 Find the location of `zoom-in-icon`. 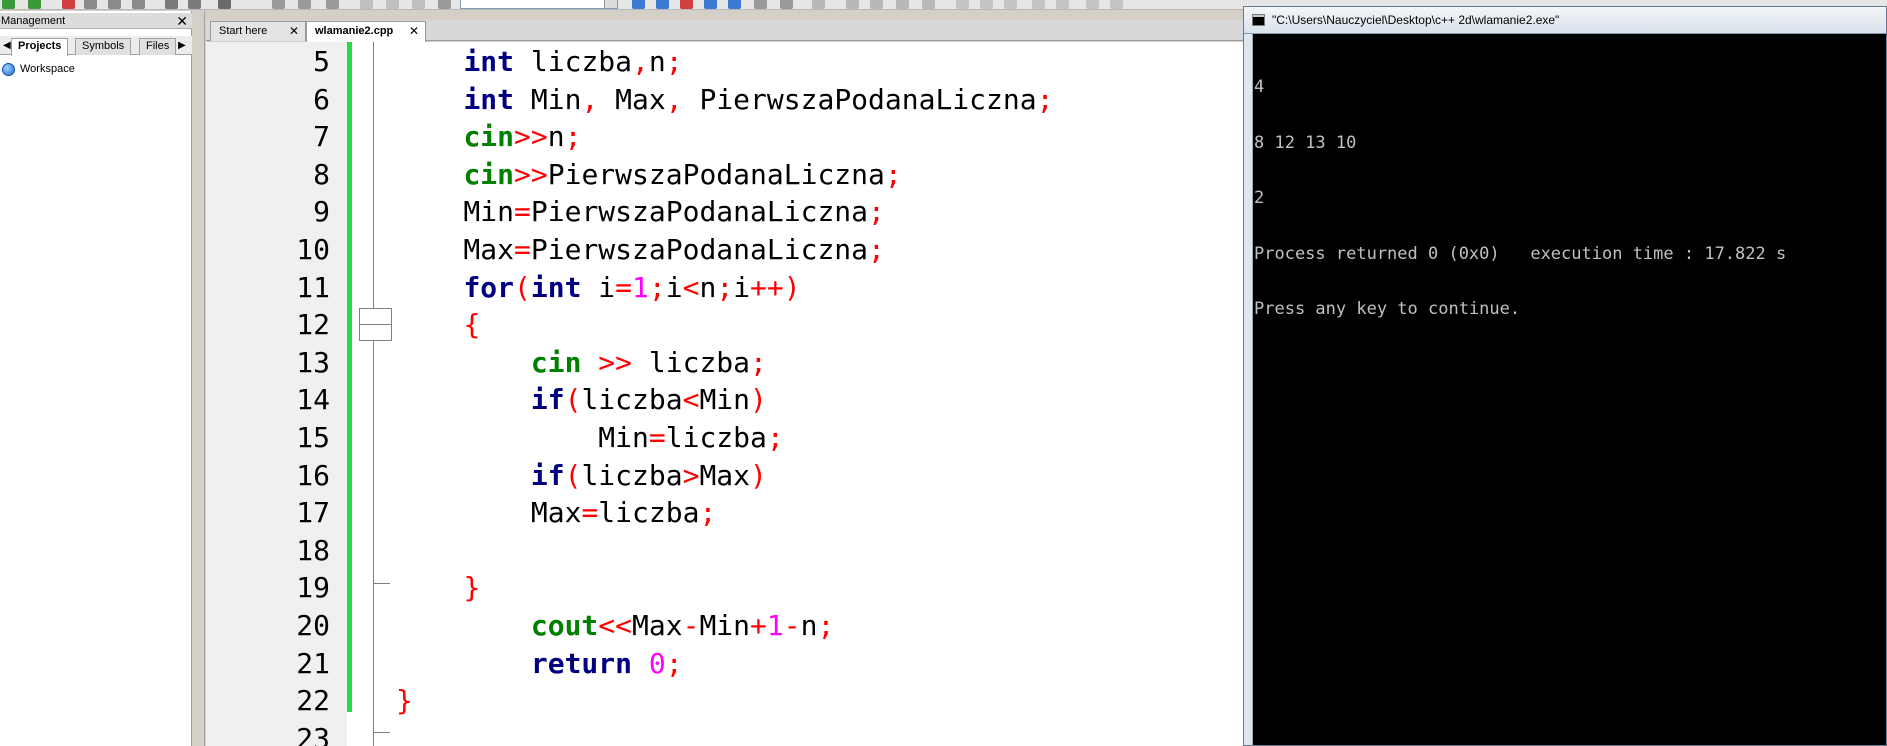

zoom-in-icon is located at coordinates (1038, 4).